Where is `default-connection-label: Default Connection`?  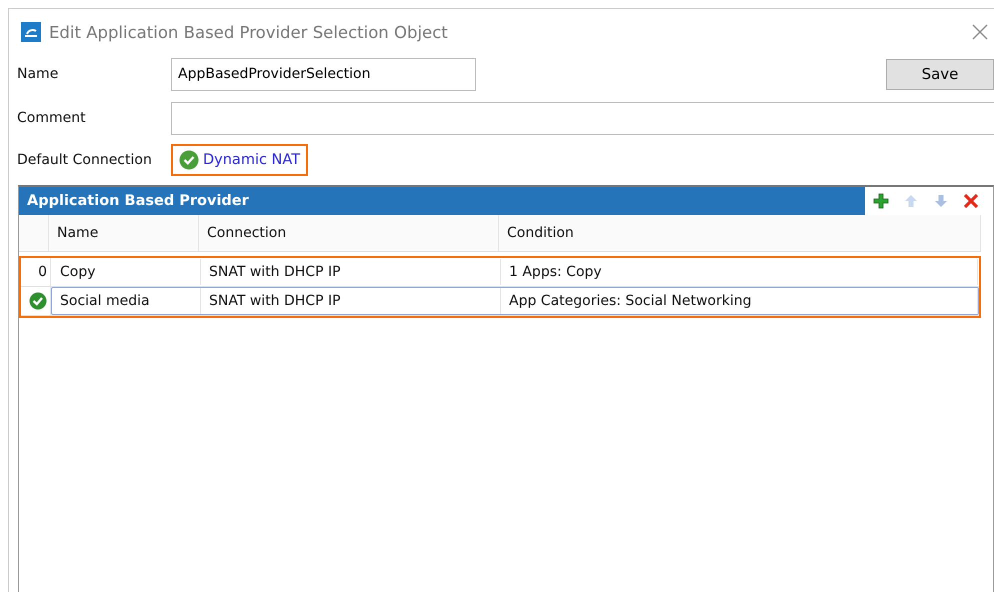
default-connection-label: Default Connection is located at coordinates (85, 160).